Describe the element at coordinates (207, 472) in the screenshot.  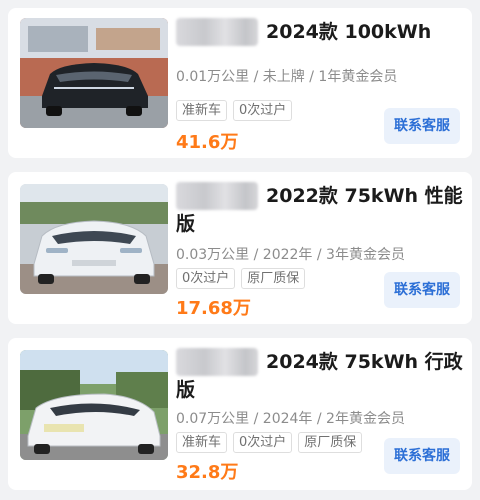
I see `price: 32.8万` at that location.